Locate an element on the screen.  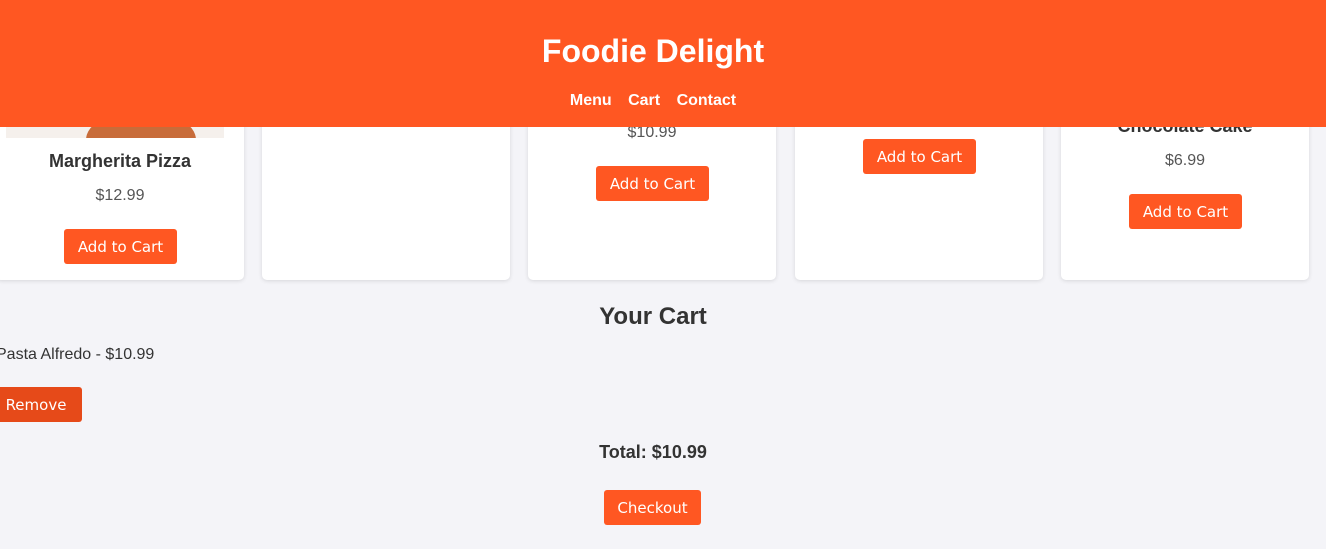
menu-item-name: Margherita Pizza is located at coordinates (120, 161).